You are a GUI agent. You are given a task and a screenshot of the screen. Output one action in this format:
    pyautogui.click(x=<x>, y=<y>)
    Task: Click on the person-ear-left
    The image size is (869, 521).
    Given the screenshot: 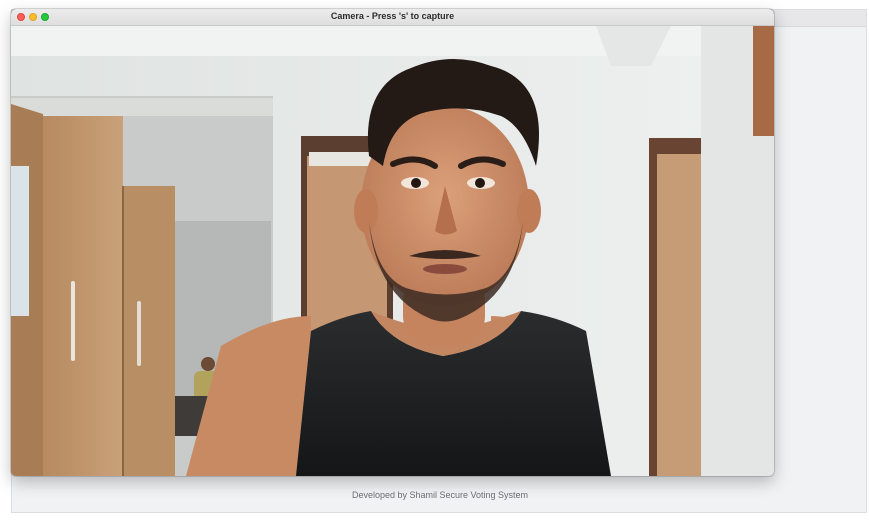 What is the action you would take?
    pyautogui.click(x=366, y=211)
    